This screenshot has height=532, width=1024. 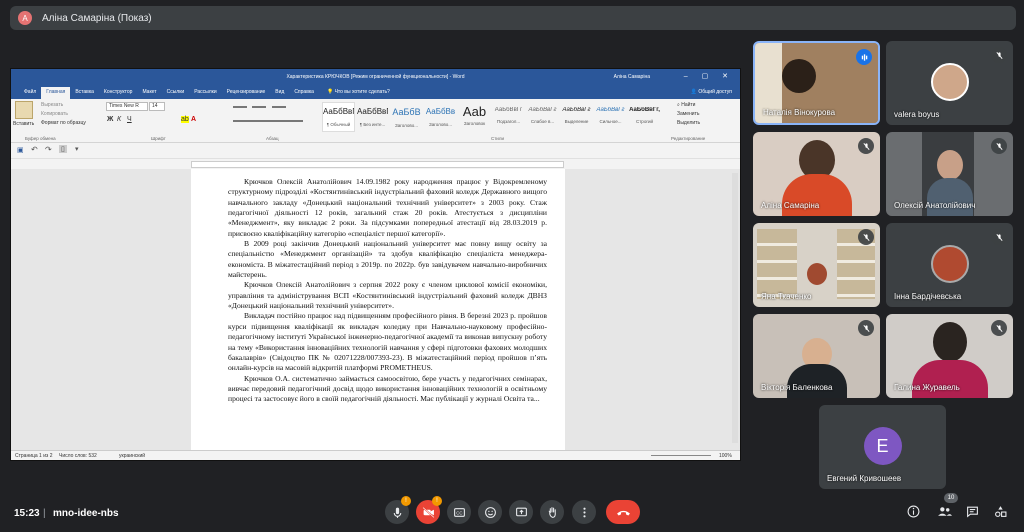 What do you see at coordinates (816, 356) in the screenshot?
I see `participant-tile: Вікторія Баленкова` at bounding box center [816, 356].